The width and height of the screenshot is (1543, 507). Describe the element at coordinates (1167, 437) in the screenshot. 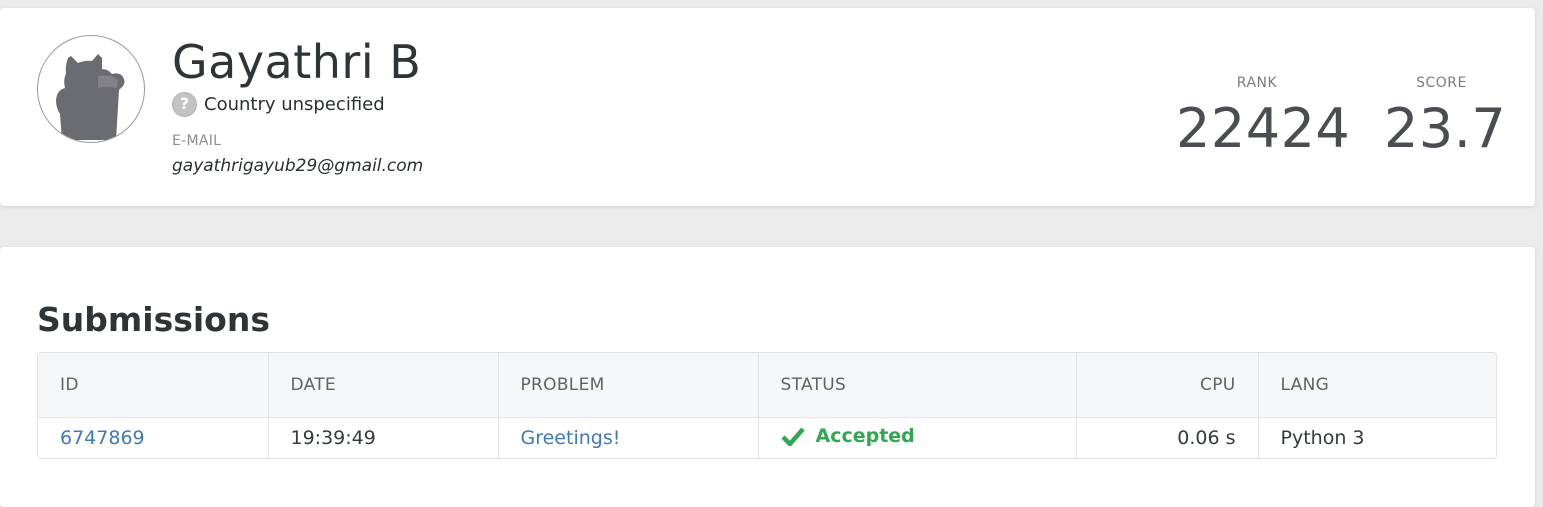

I see `submission-cpu: 0.06 s` at that location.